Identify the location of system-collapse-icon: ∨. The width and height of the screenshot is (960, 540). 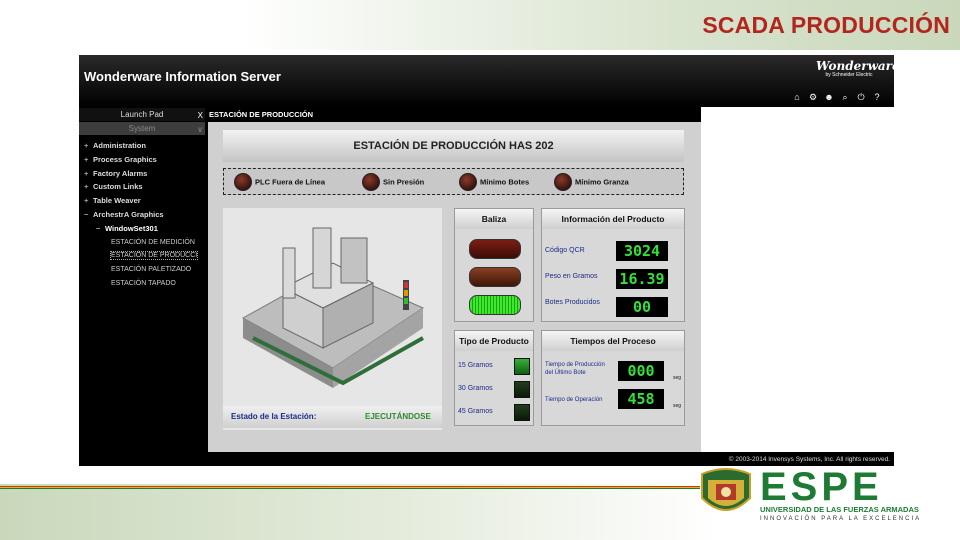
(200, 129).